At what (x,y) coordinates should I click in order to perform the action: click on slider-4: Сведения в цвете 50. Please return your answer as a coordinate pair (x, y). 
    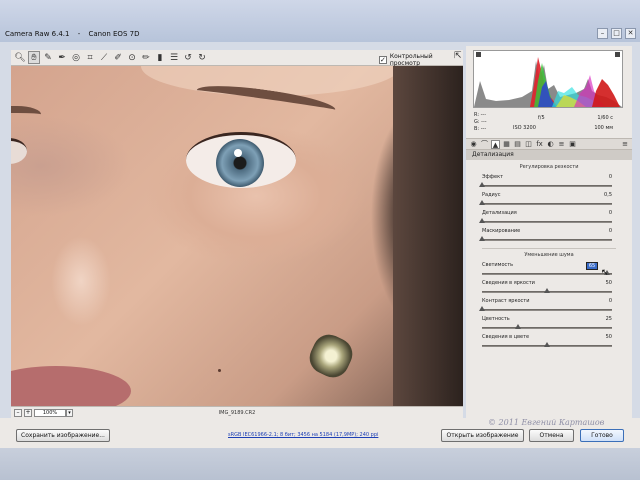
    Looking at the image, I should click on (547, 343).